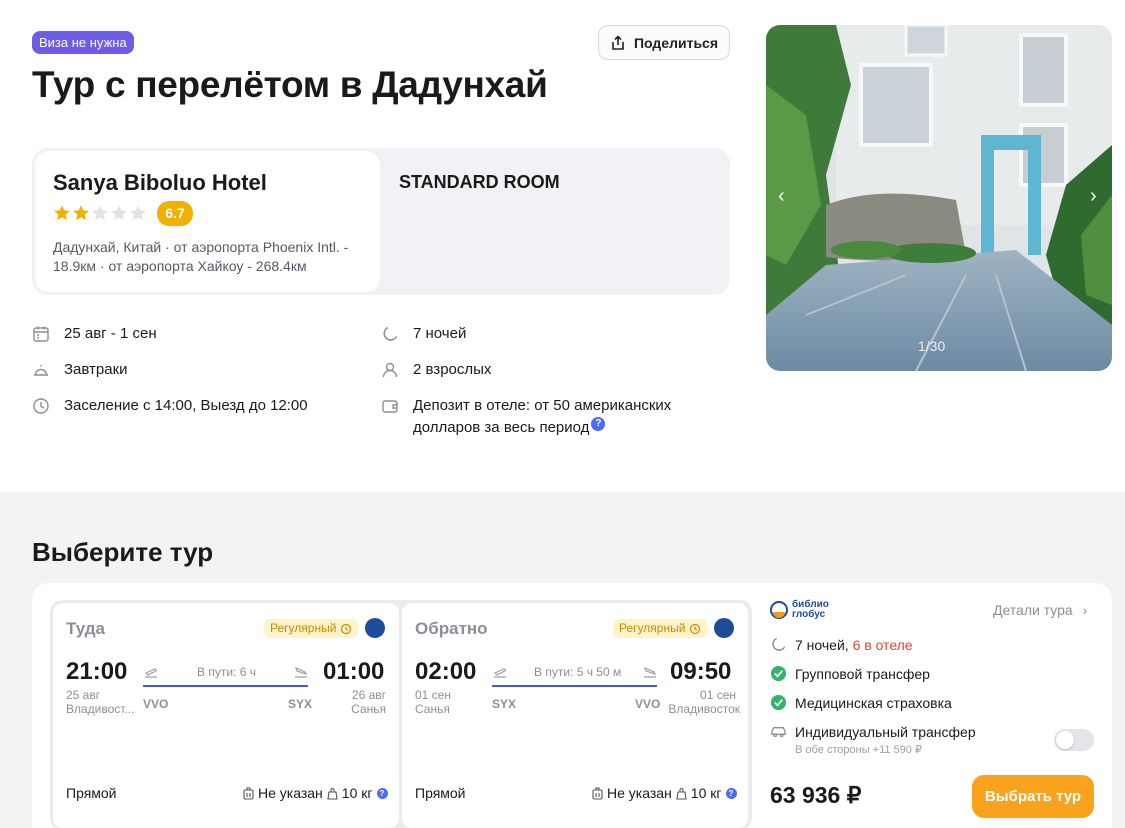  I want to click on cloche-icon, so click(41, 370).